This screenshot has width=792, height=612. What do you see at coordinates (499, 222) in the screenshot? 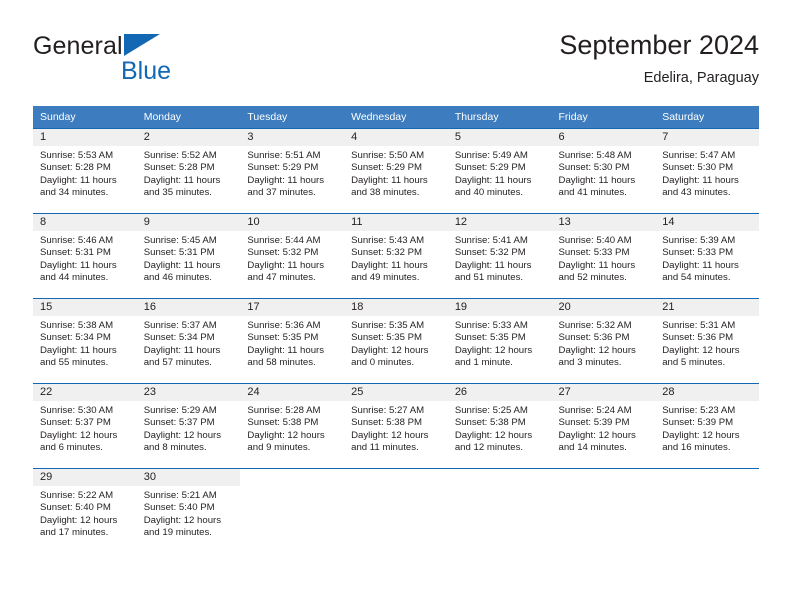
I see `day-number: 12` at bounding box center [499, 222].